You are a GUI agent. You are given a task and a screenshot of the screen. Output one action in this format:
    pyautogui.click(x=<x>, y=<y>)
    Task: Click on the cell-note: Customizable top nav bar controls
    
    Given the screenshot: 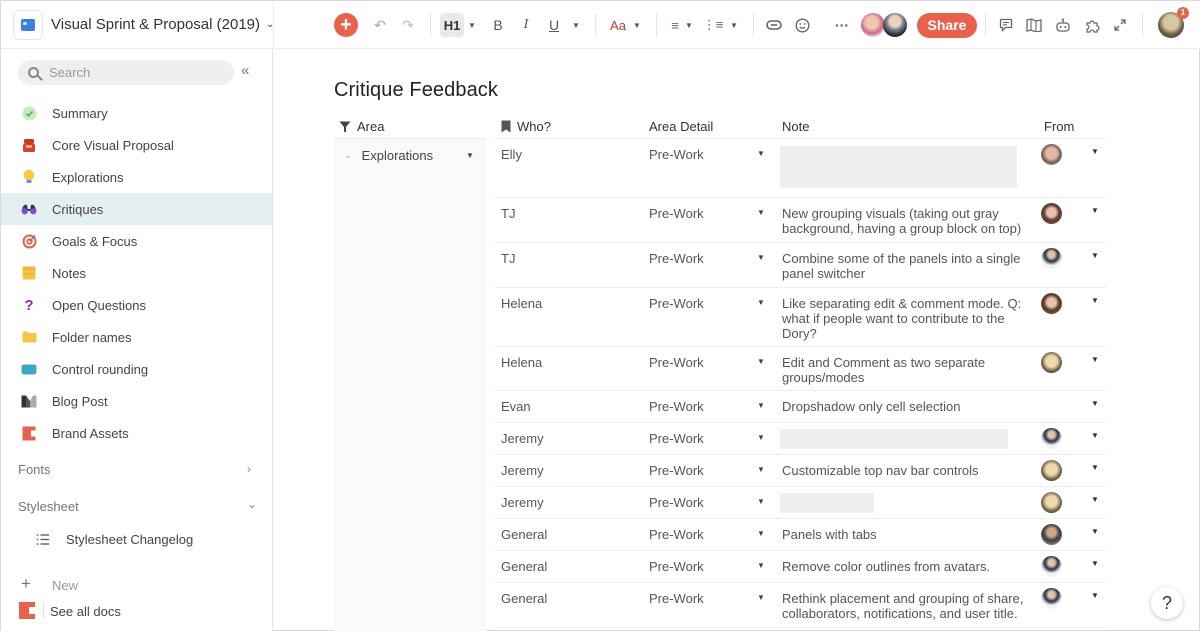 What is the action you would take?
    pyautogui.click(x=907, y=470)
    